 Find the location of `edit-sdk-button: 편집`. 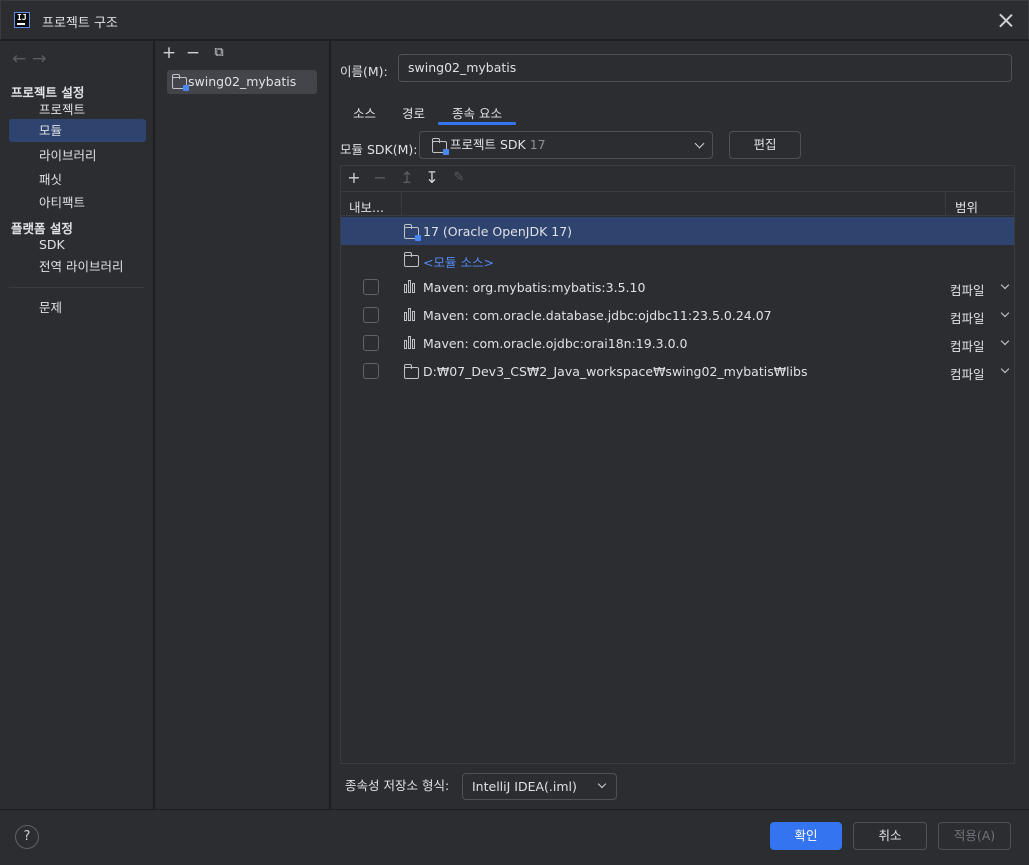

edit-sdk-button: 편집 is located at coordinates (765, 145).